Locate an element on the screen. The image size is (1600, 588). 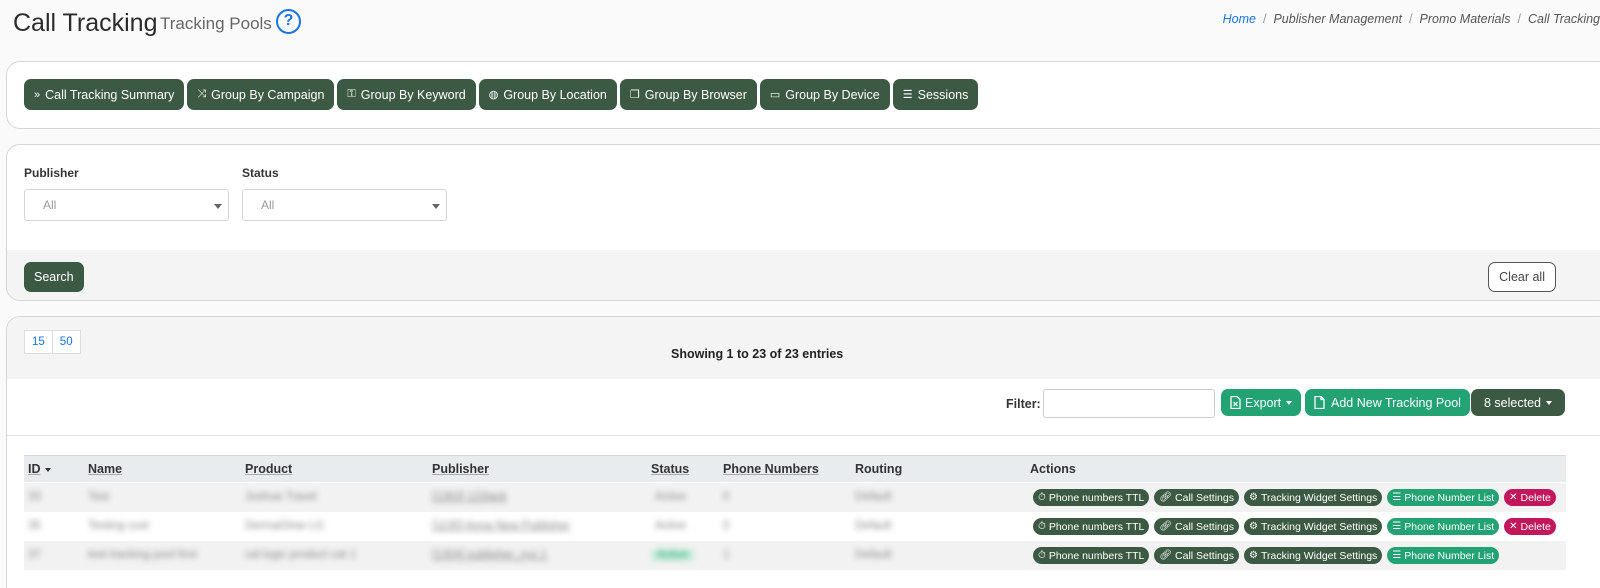
list-icon: ☰ is located at coordinates (1397, 497).